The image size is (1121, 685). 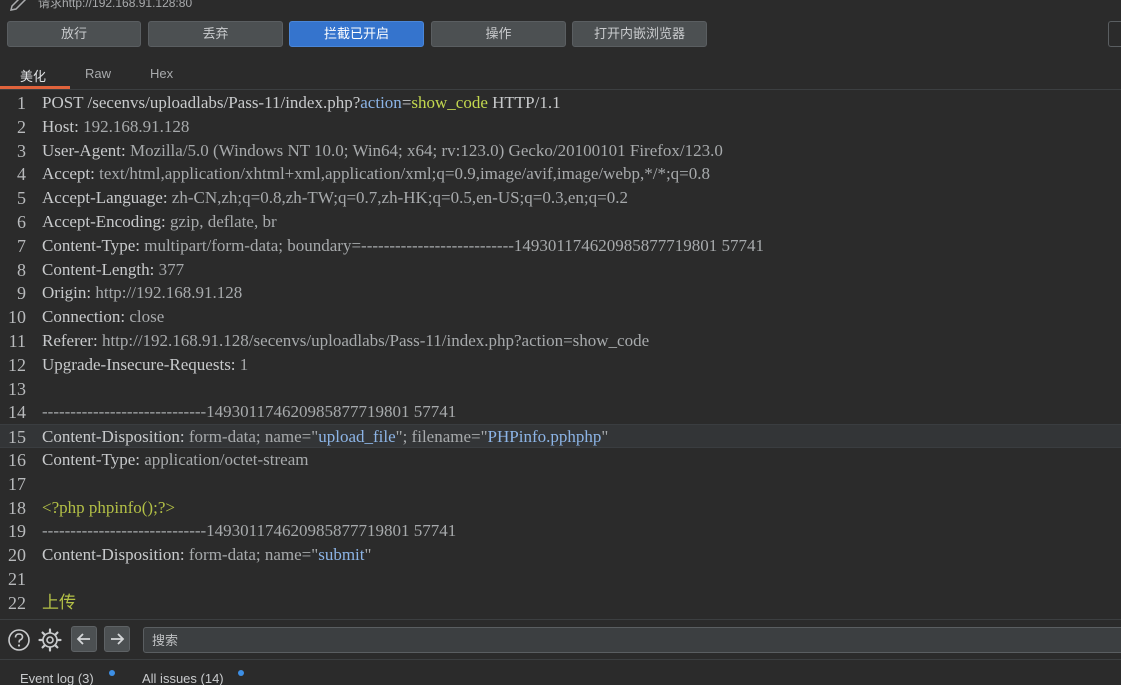 I want to click on code-token: Accept-Language:, so click(x=107, y=198).